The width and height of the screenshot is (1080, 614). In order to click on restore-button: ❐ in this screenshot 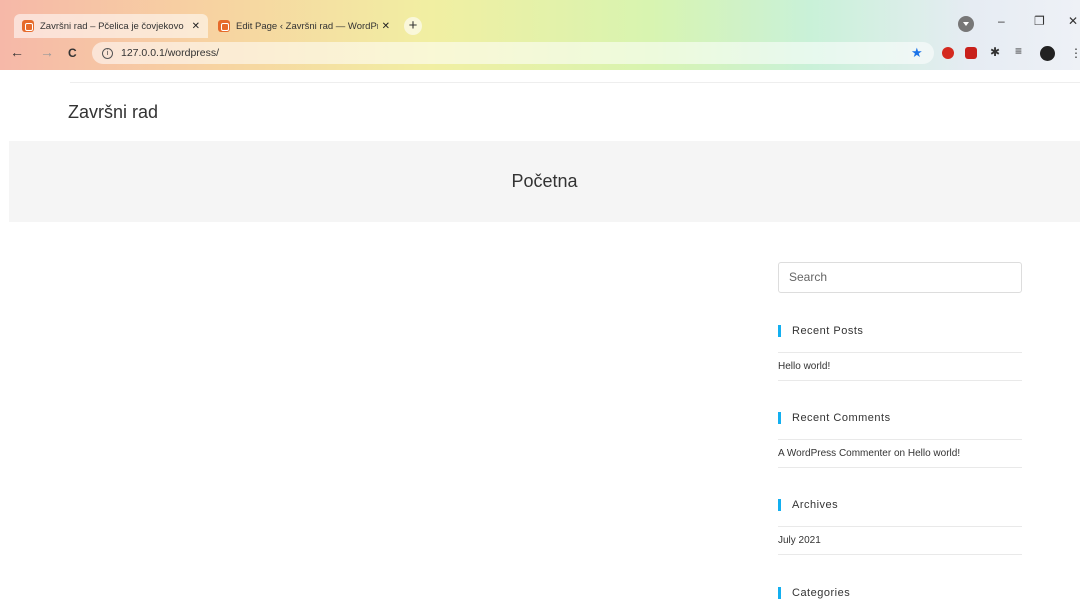, I will do `click(1039, 21)`.